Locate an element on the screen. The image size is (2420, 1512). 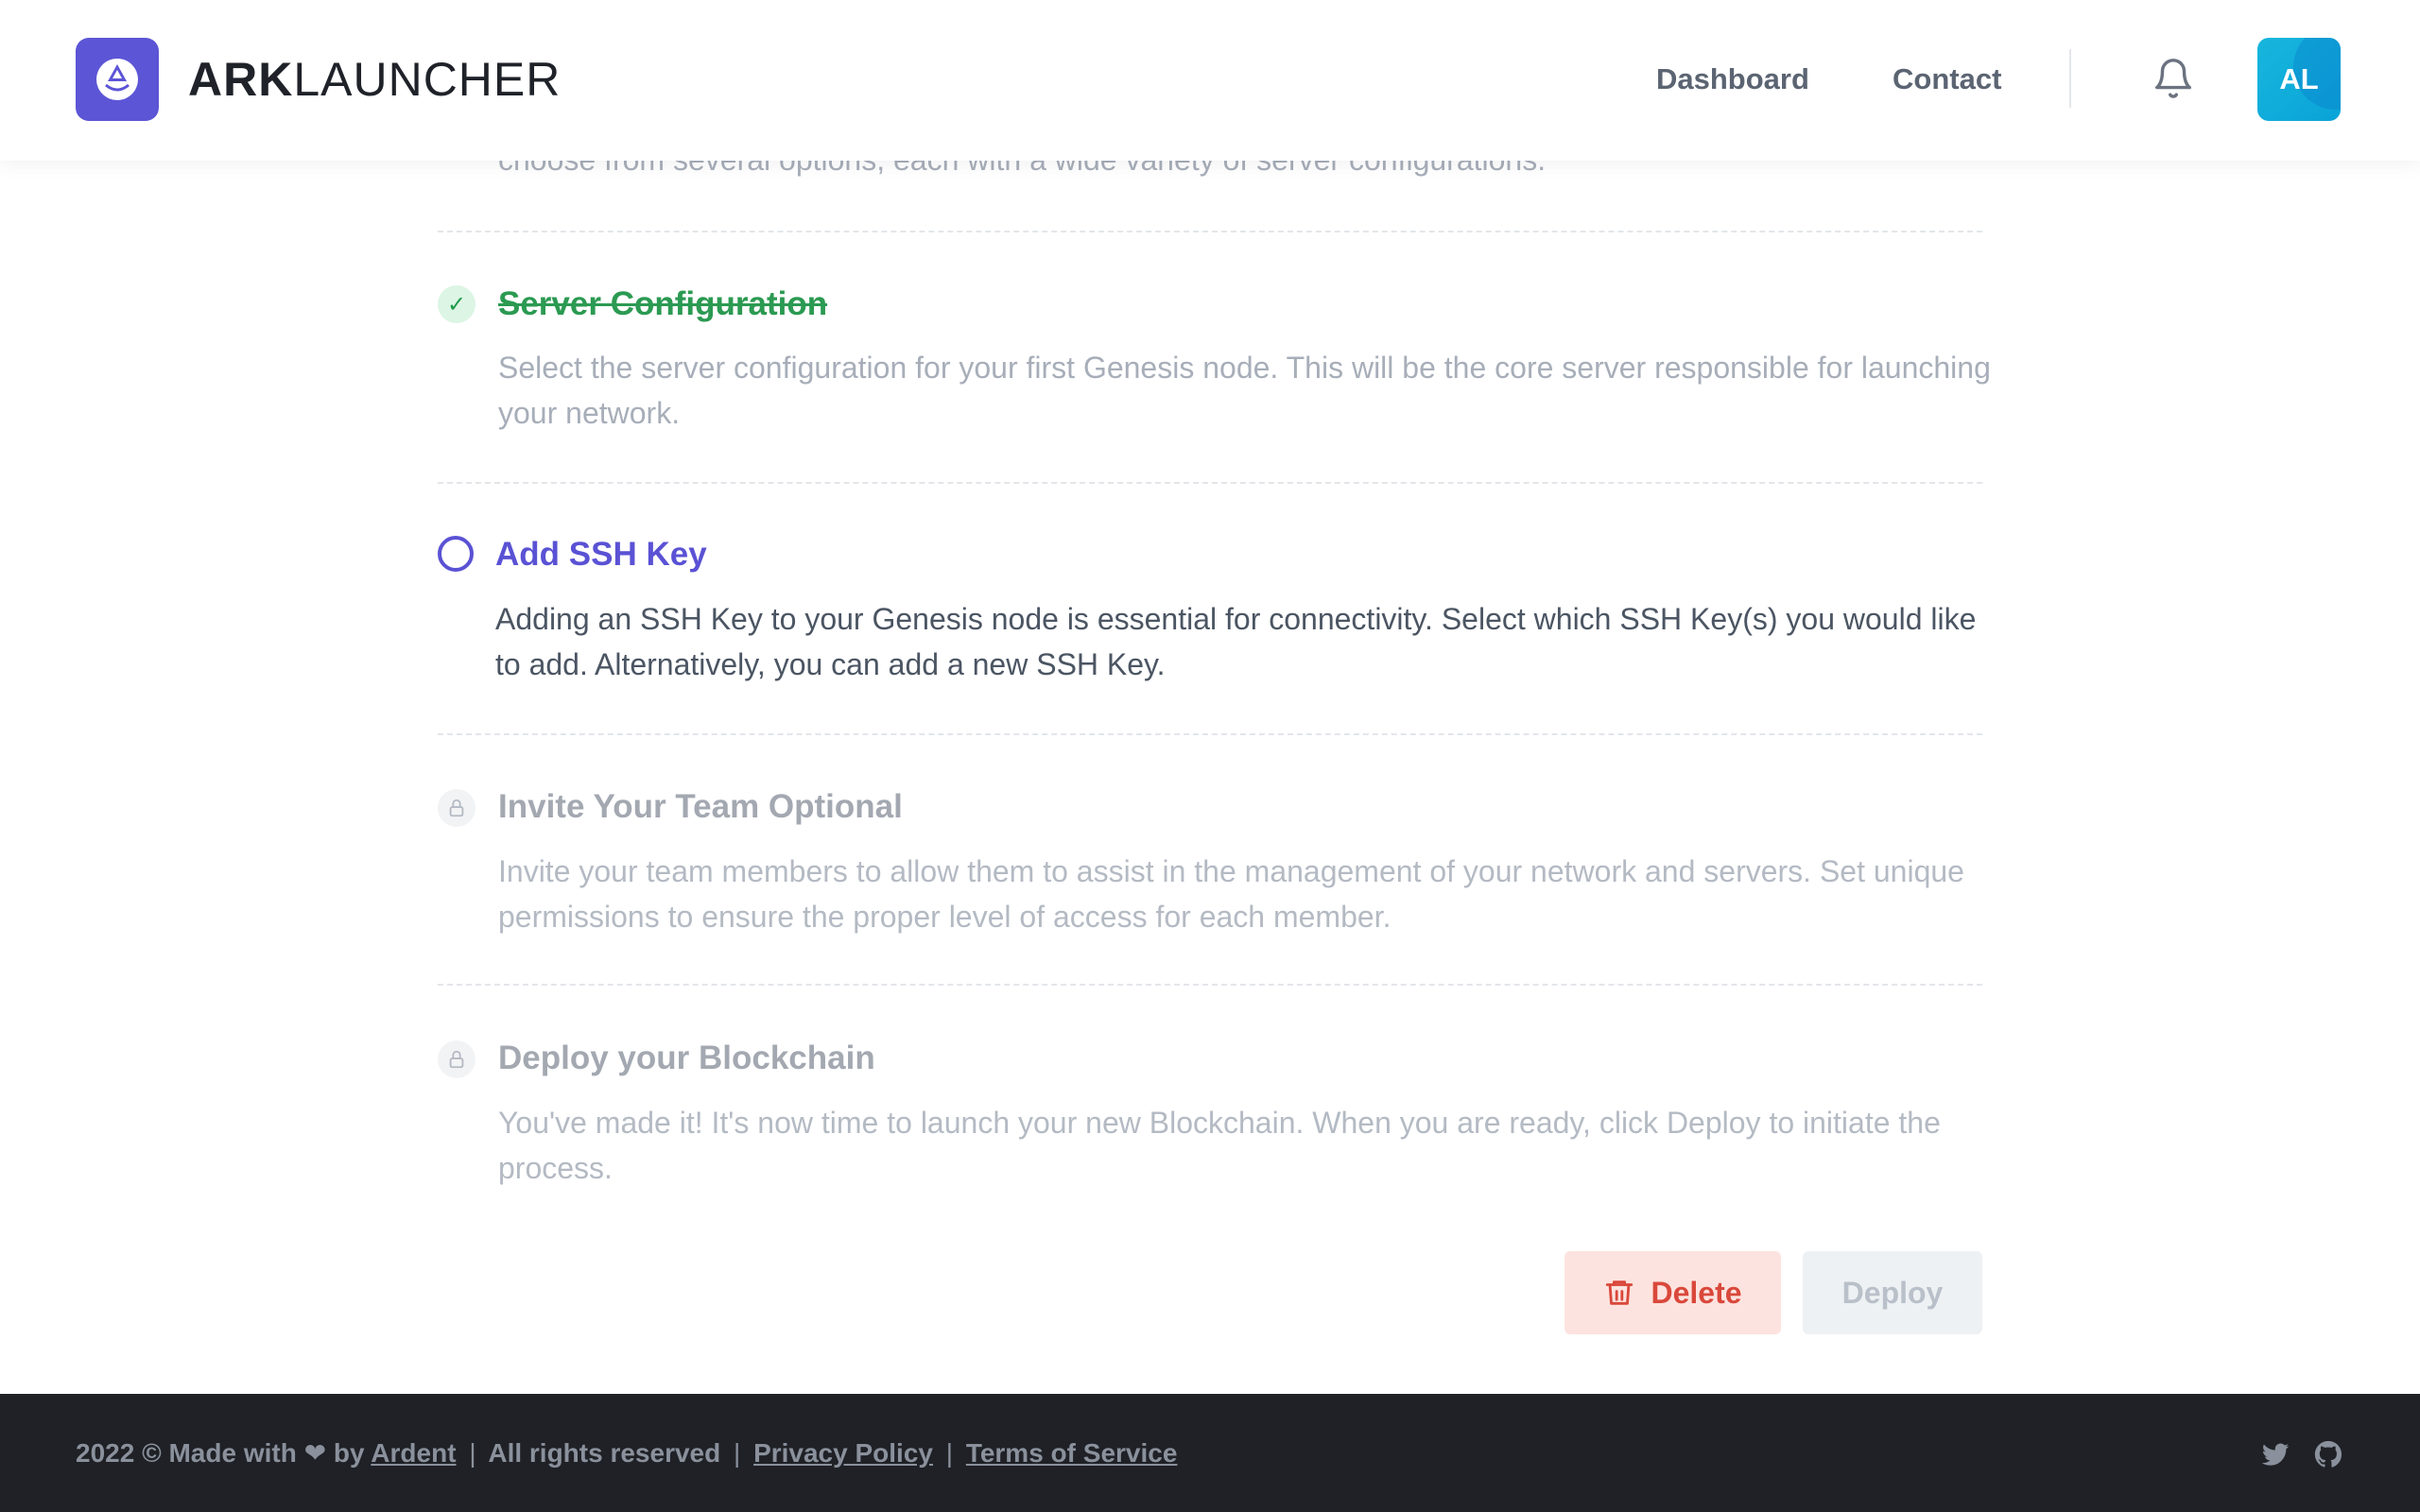
bell-icon is located at coordinates (2173, 78).